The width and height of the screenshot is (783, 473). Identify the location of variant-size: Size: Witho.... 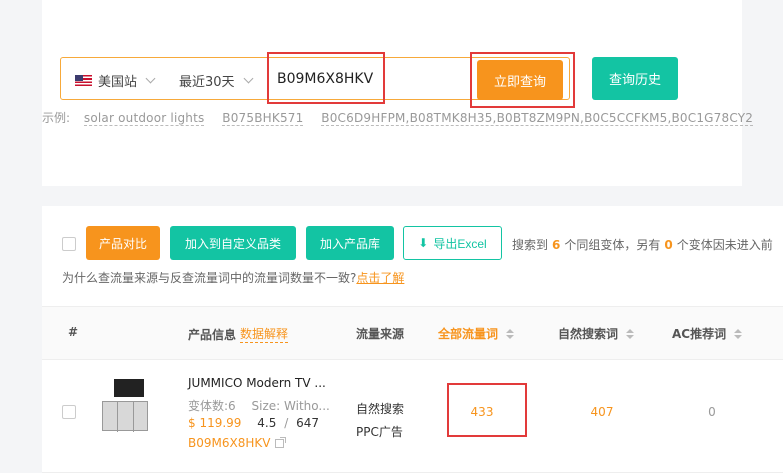
(290, 406).